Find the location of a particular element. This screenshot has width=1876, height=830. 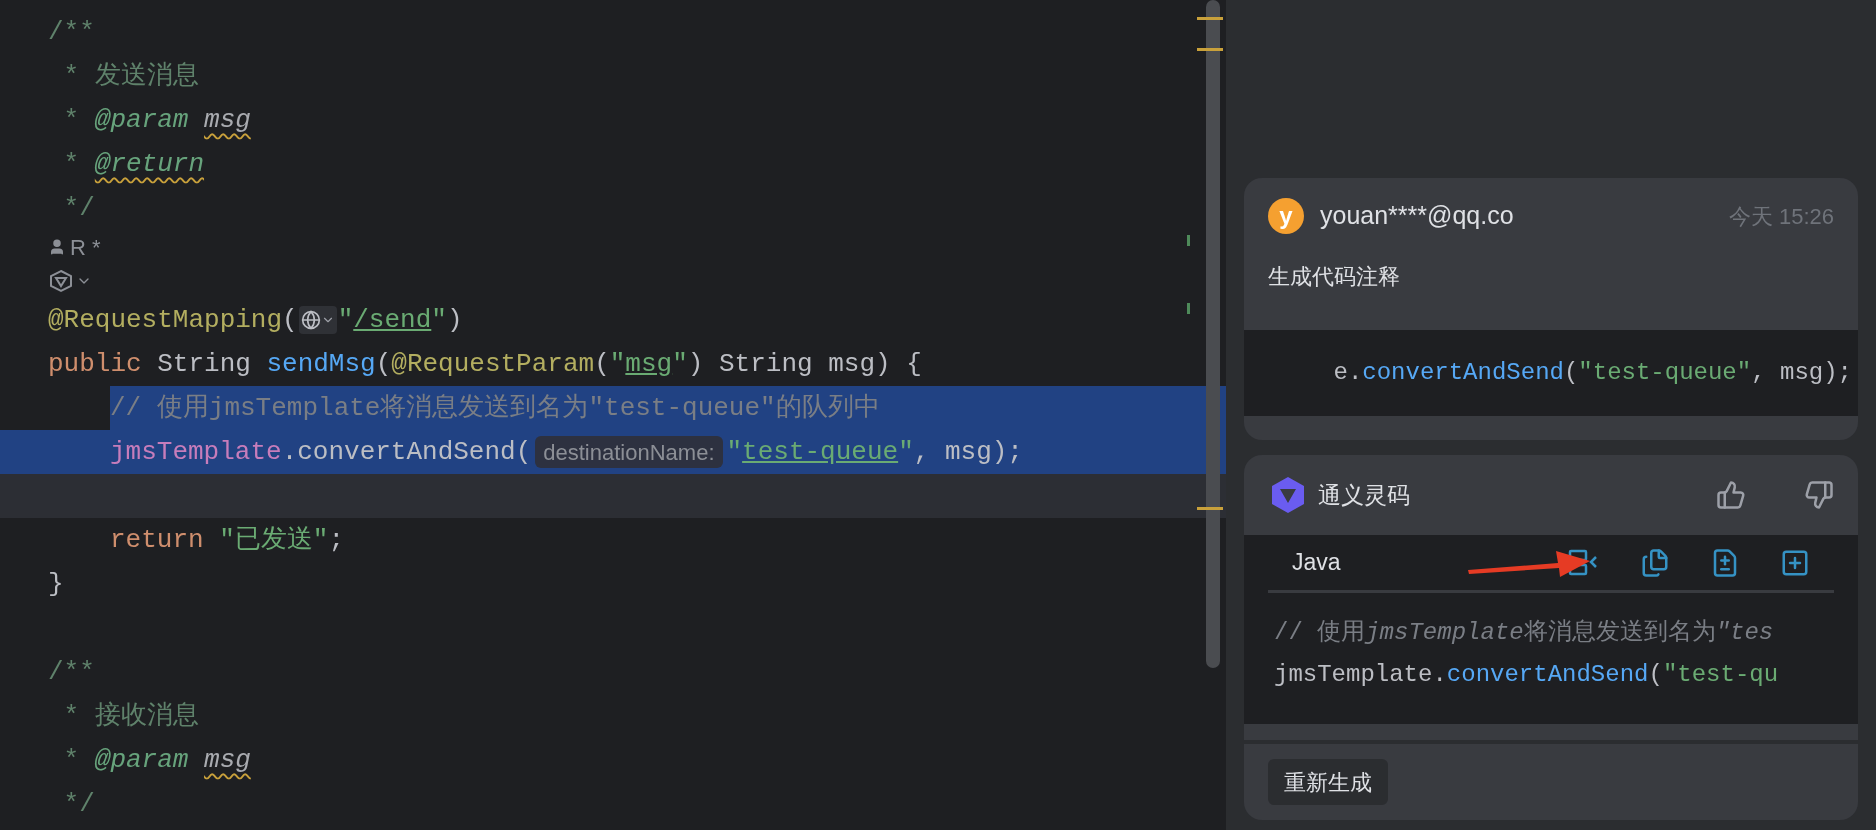

parameter-hint: destinationName: is located at coordinates (629, 452).